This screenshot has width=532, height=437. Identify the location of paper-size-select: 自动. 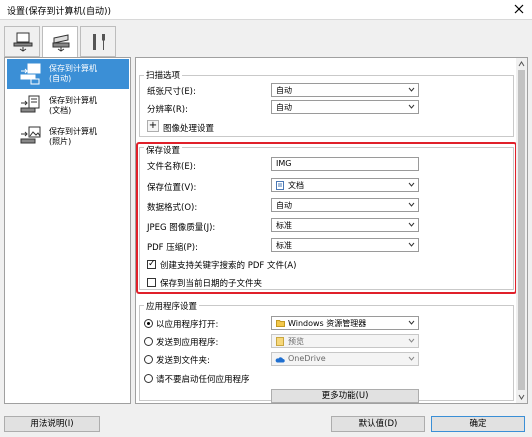
(345, 90).